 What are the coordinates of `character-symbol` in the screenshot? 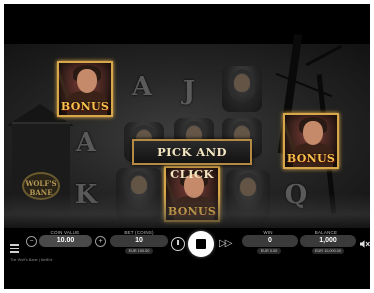 It's located at (242, 89).